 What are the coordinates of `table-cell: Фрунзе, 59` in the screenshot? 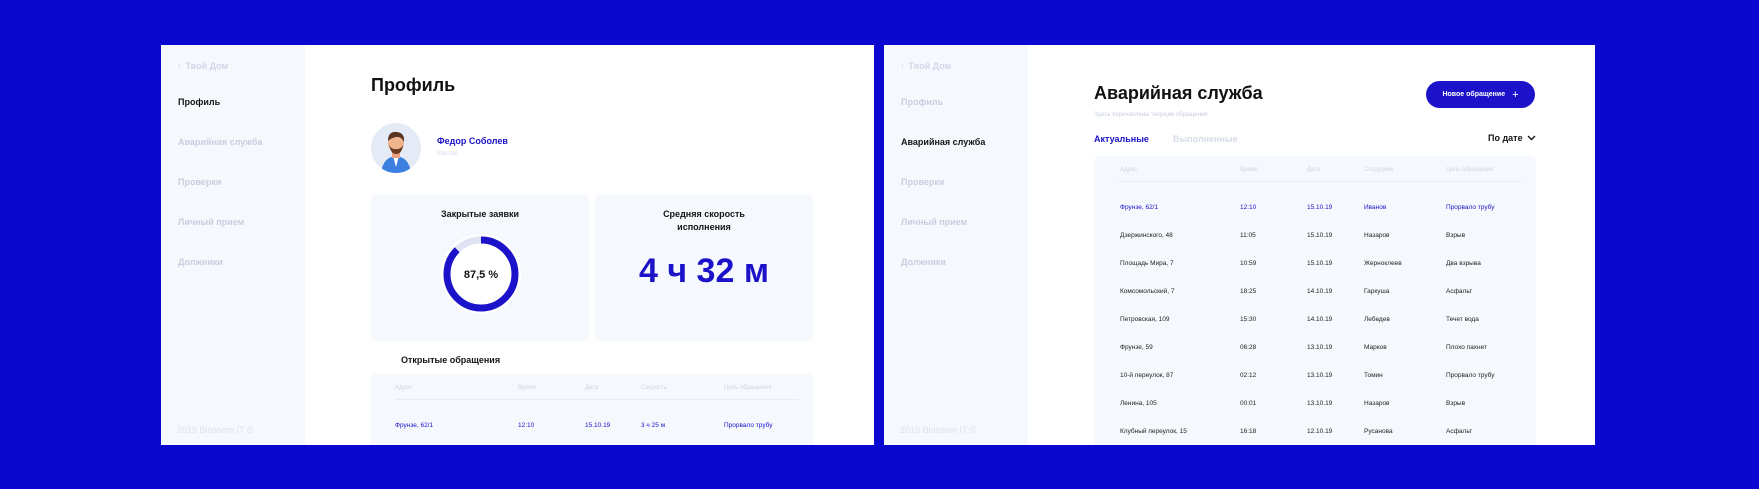 It's located at (1136, 347).